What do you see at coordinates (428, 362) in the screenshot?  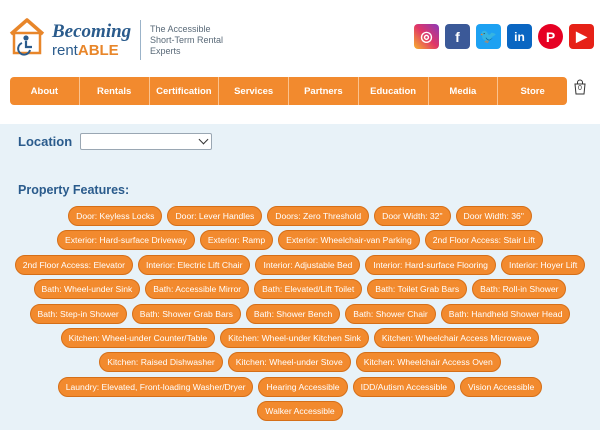 I see `feature-pill: Kitchen: Wheelchair Access Oven` at bounding box center [428, 362].